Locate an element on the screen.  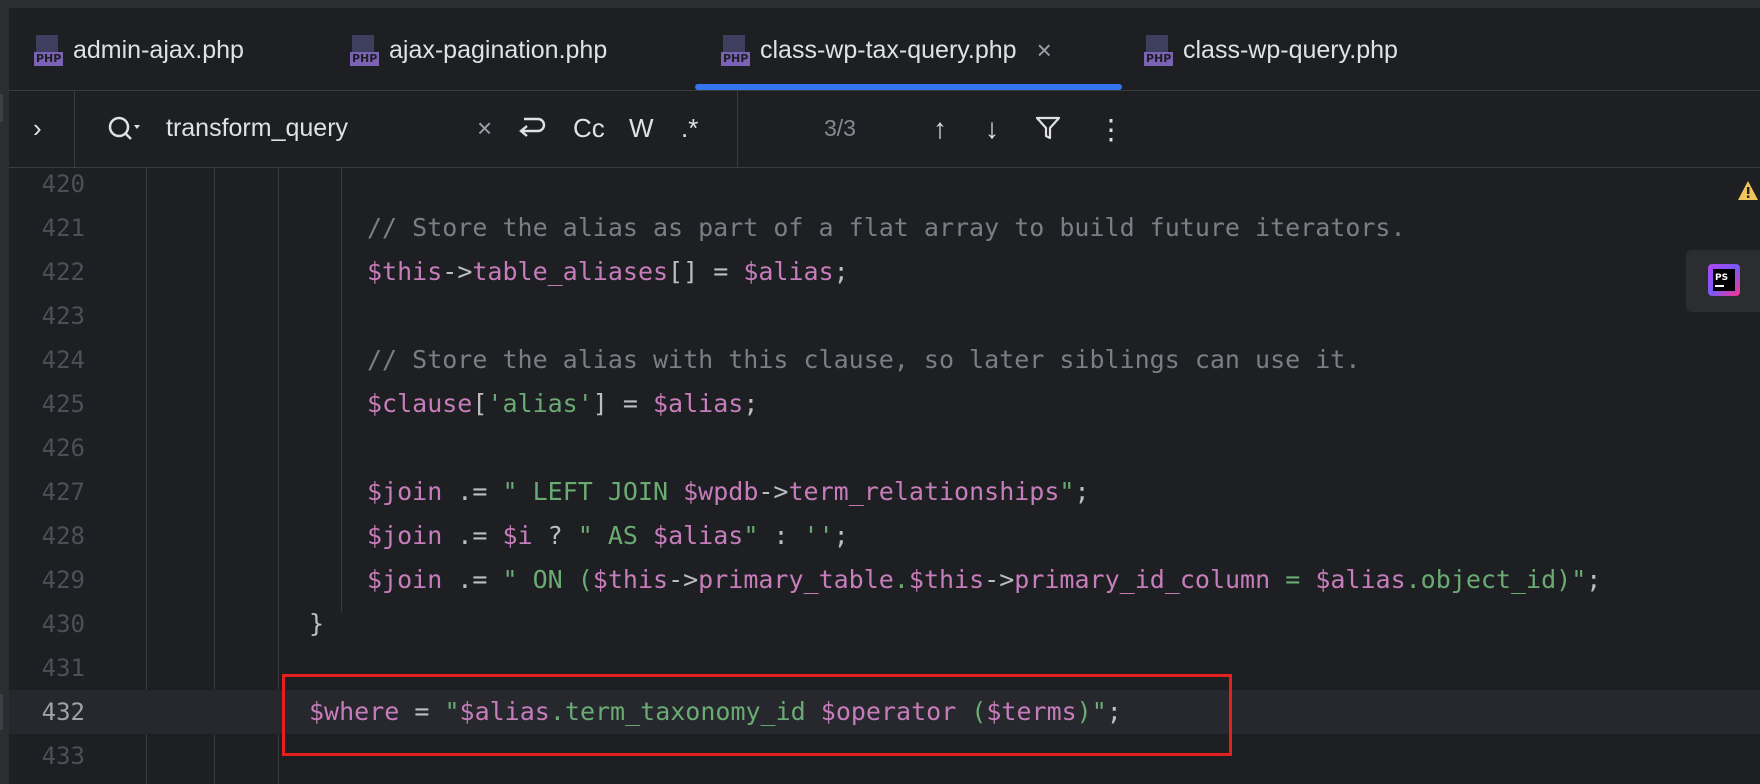
match-case-button: Cc is located at coordinates (589, 128).